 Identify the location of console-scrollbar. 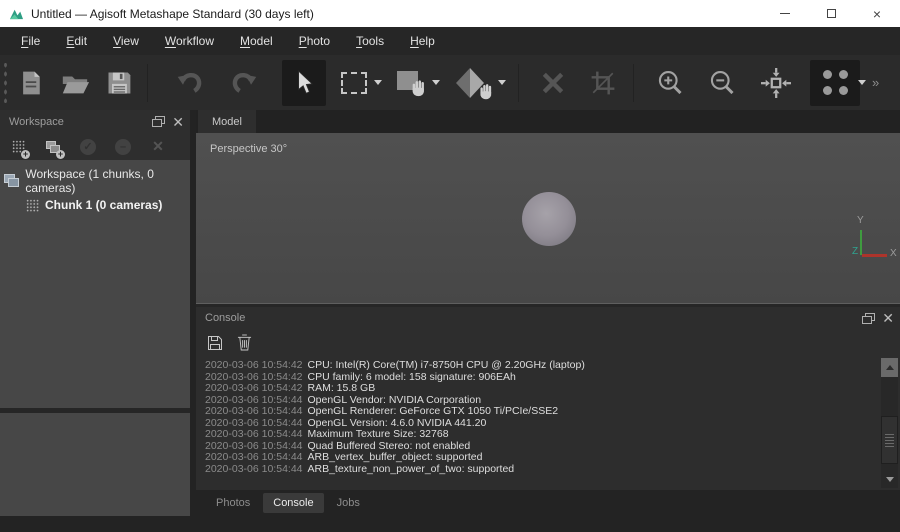
(889, 423).